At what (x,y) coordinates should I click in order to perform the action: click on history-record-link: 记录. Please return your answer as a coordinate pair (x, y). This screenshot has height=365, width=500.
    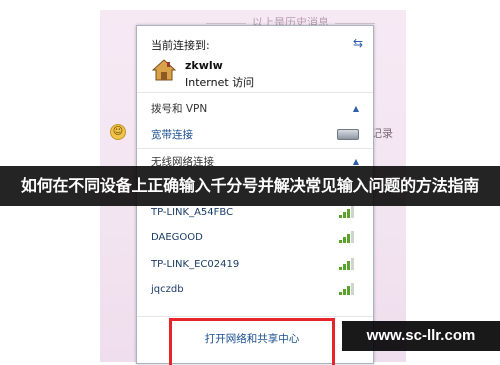
    Looking at the image, I should click on (382, 133).